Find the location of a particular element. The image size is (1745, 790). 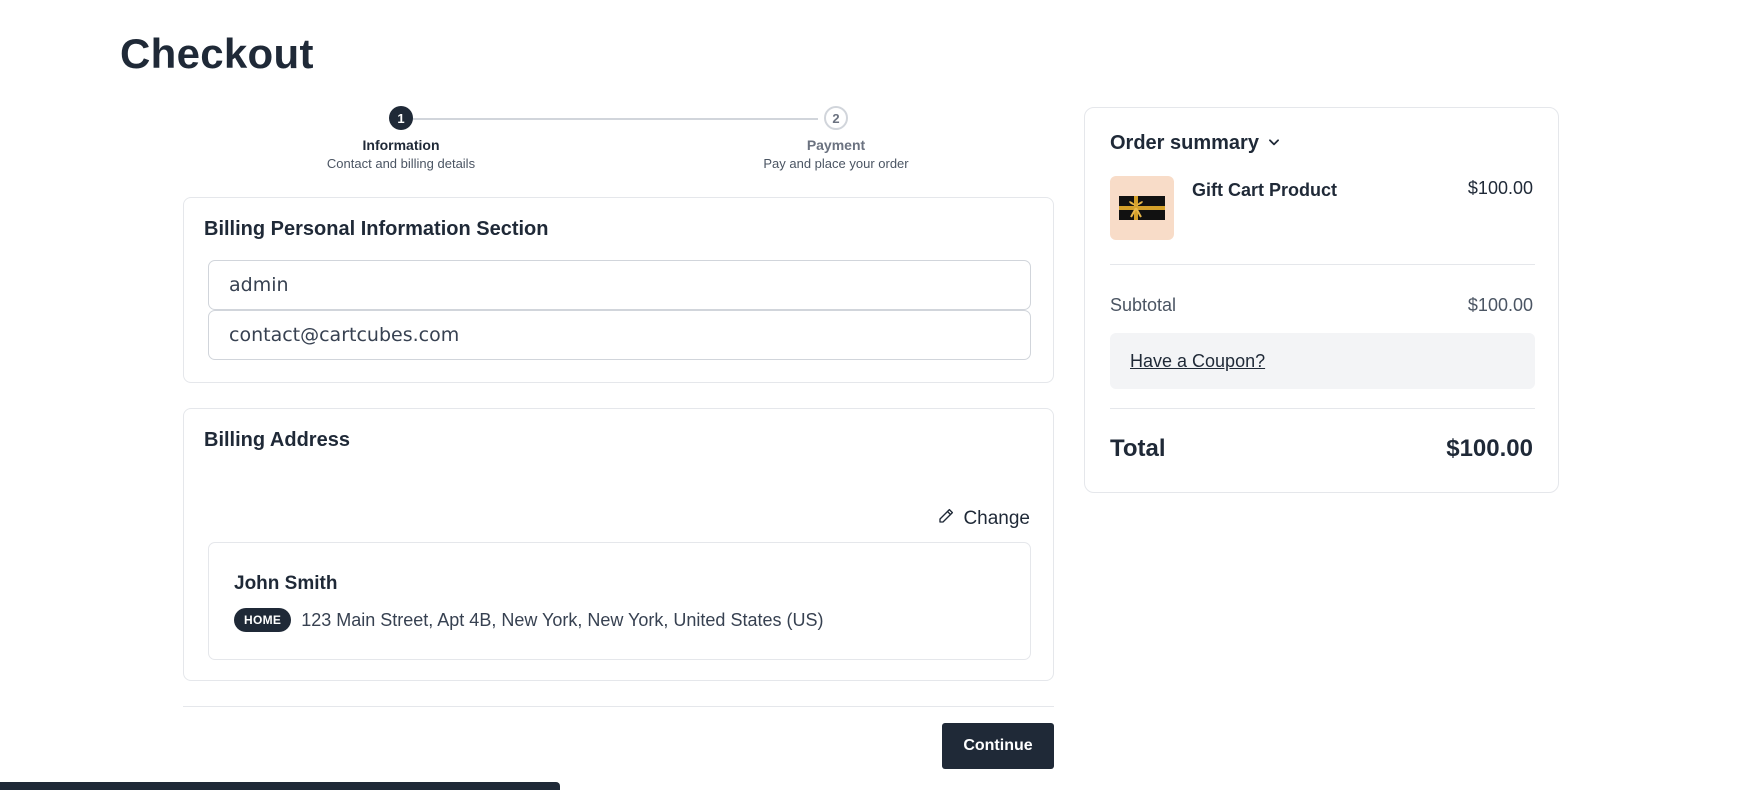

step-description: Pay and place your order is located at coordinates (836, 163).